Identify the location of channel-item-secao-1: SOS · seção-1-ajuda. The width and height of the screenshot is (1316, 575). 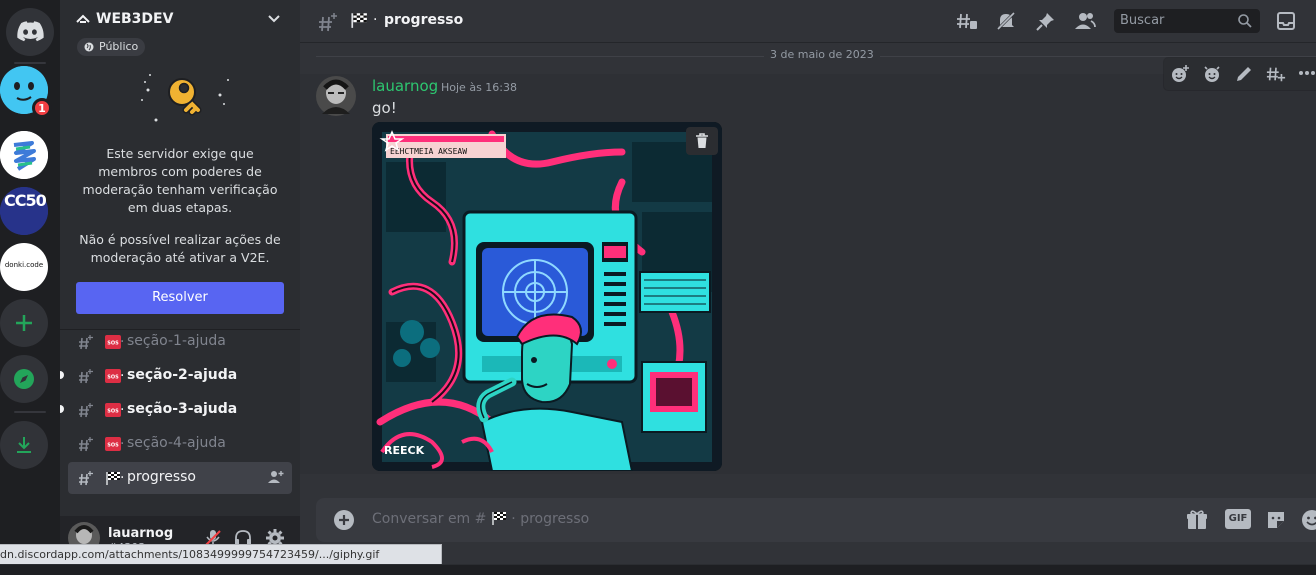
(180, 342).